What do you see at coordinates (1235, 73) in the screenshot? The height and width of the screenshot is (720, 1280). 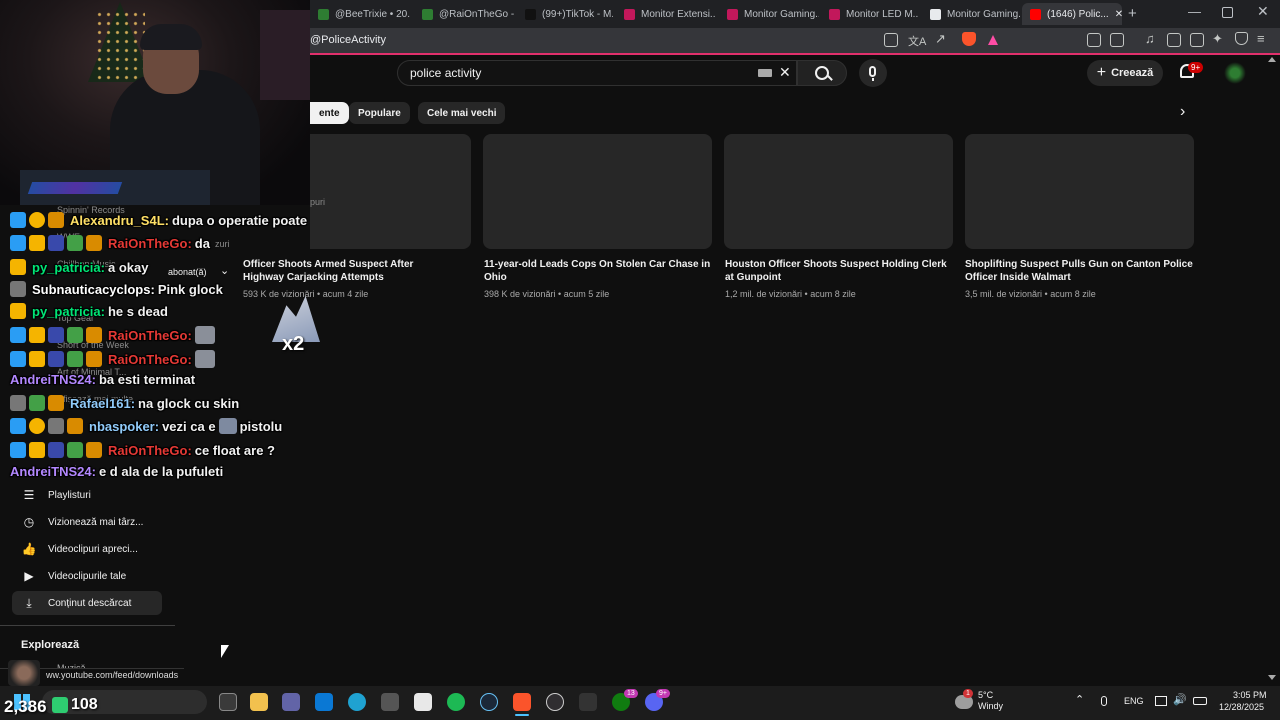 I see `avatar` at bounding box center [1235, 73].